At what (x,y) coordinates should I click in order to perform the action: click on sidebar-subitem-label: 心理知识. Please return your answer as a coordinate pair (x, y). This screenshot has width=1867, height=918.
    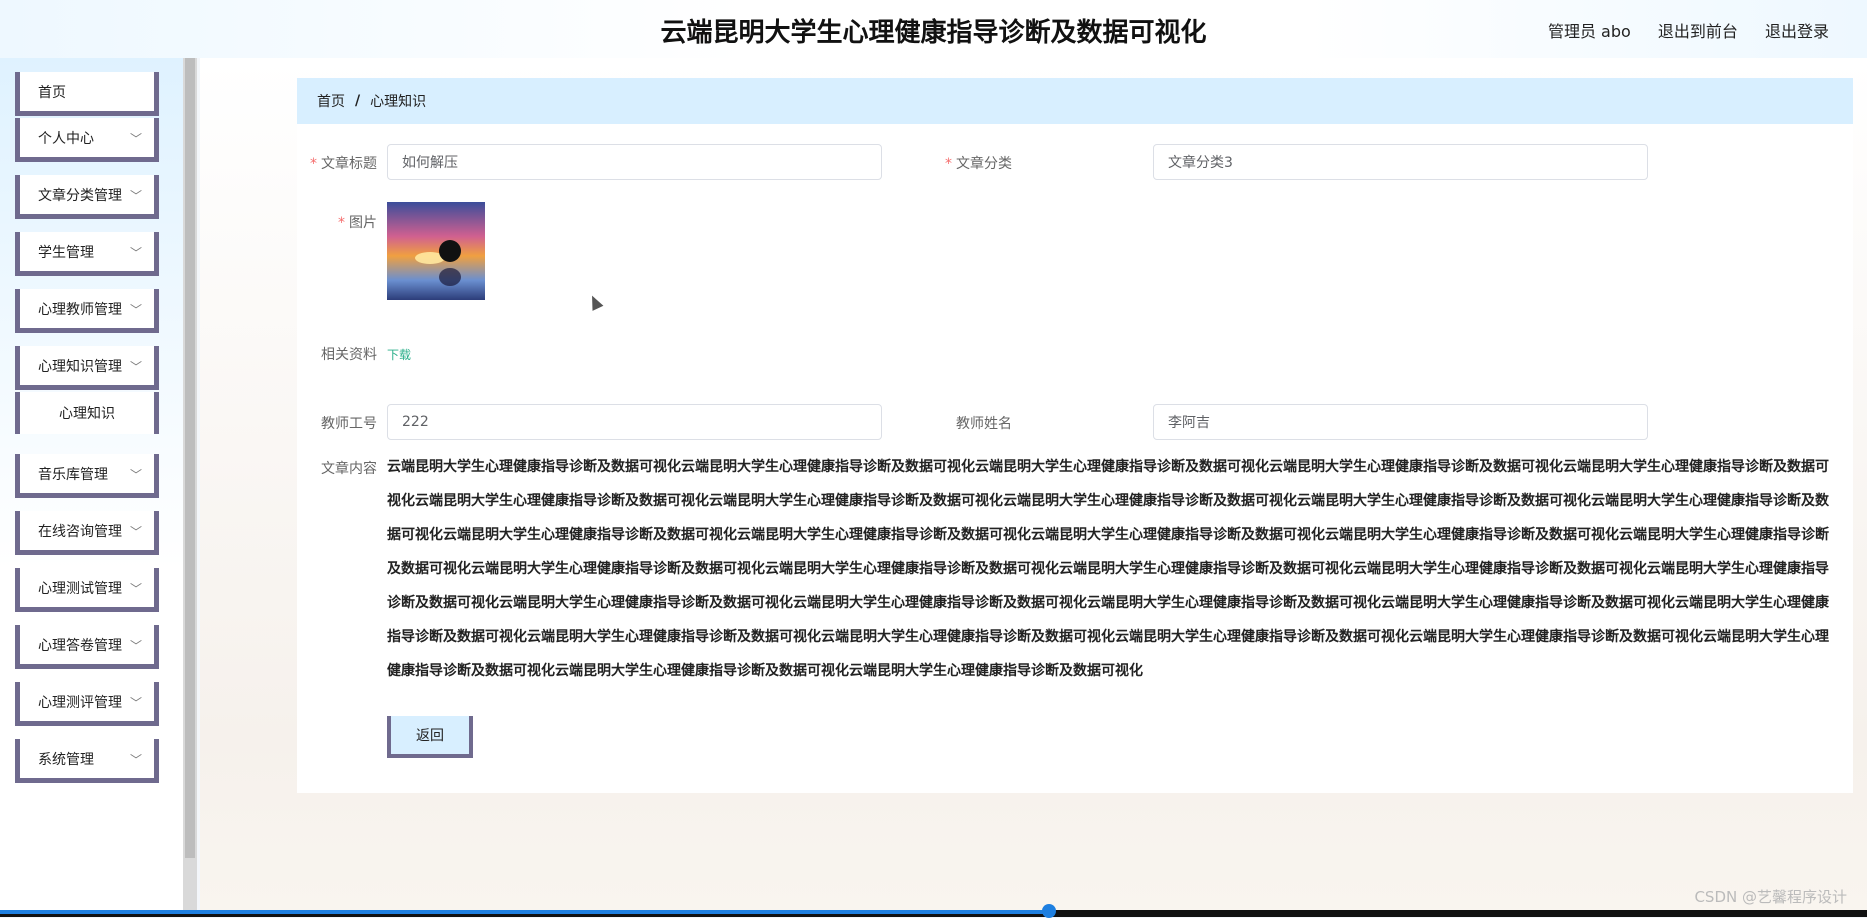
    Looking at the image, I should click on (87, 414).